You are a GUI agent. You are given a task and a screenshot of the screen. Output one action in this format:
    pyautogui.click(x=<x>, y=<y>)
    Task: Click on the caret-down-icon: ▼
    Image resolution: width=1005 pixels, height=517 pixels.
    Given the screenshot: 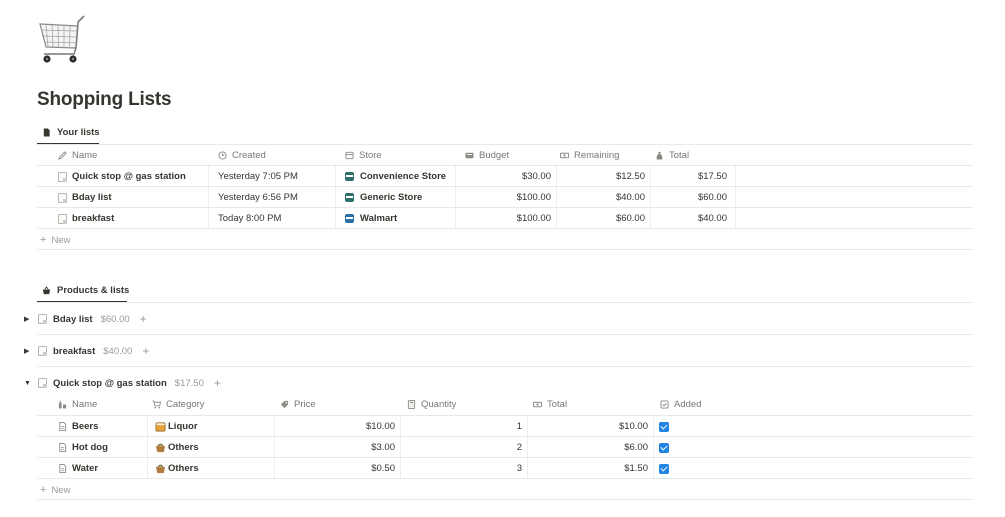 What is the action you would take?
    pyautogui.click(x=28, y=383)
    